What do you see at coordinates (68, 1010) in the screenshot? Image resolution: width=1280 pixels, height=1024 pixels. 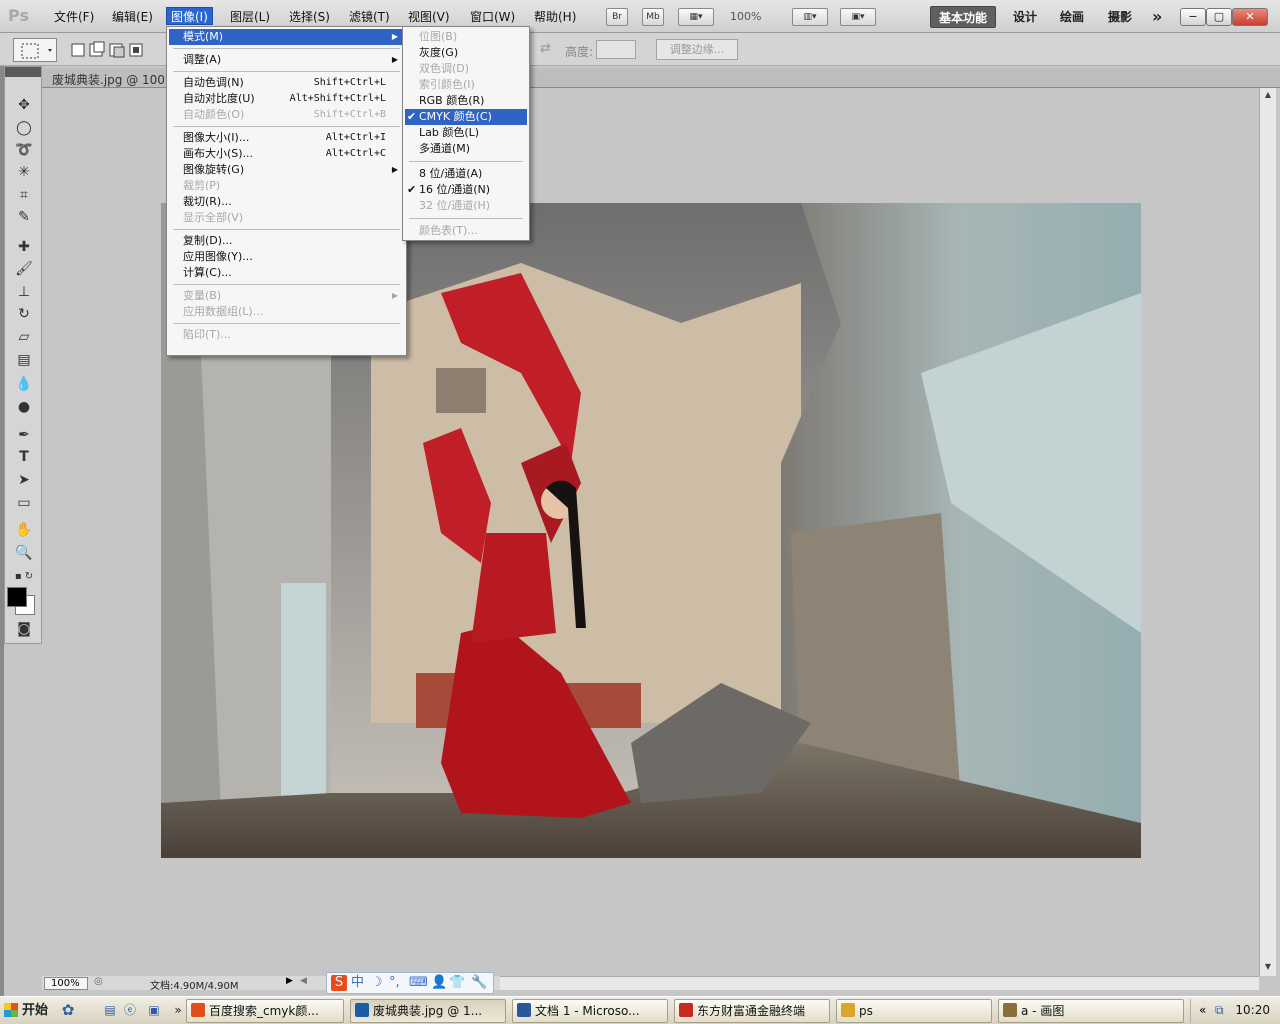 I see `msn-butterfly-icon: ✿` at bounding box center [68, 1010].